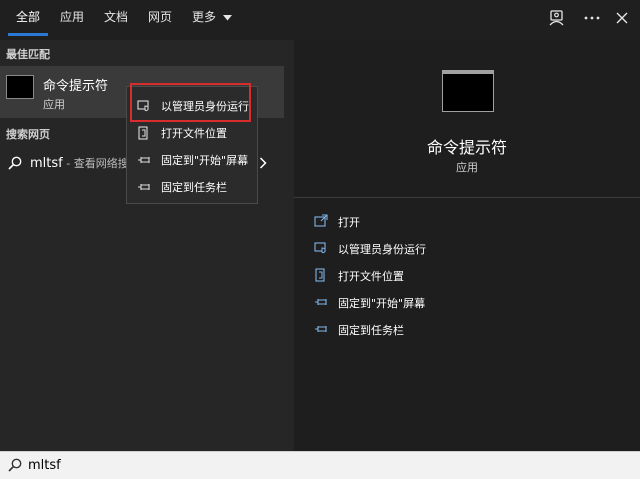 Image resolution: width=640 pixels, height=479 pixels. Describe the element at coordinates (205, 106) in the screenshot. I see `context-menu-label: 以管理员身份运行` at that location.